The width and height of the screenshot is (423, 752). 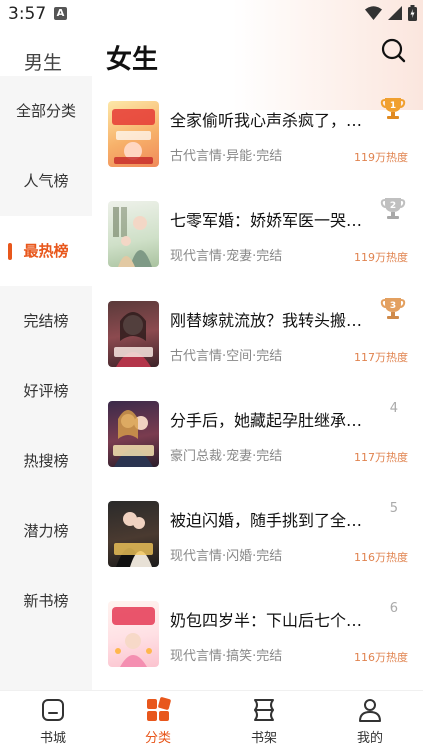 I want to click on signal-icon, so click(x=395, y=13).